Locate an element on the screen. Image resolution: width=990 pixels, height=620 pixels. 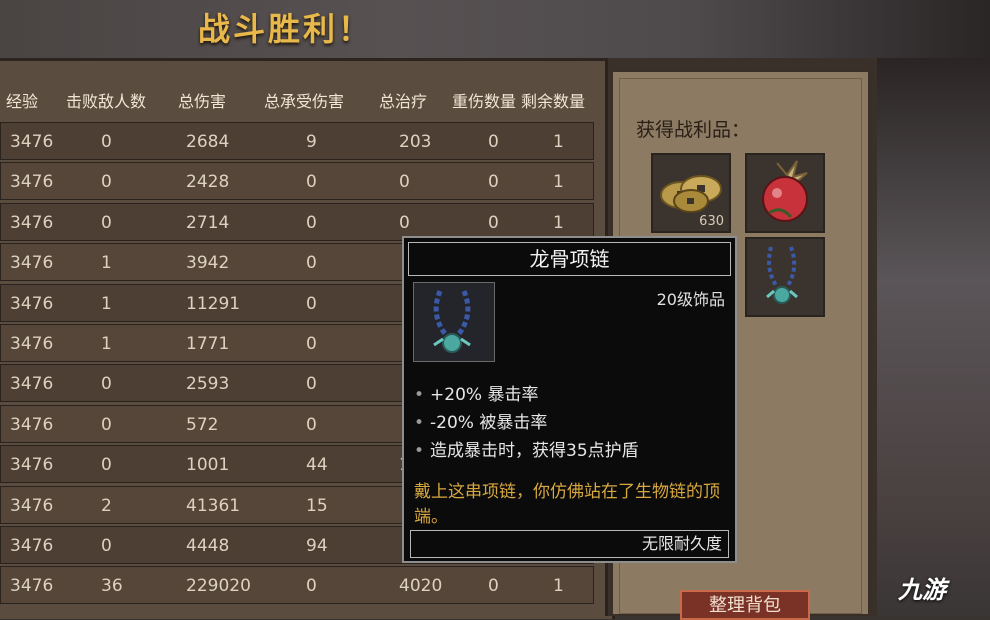
loot-slot-fruit is located at coordinates (785, 193).